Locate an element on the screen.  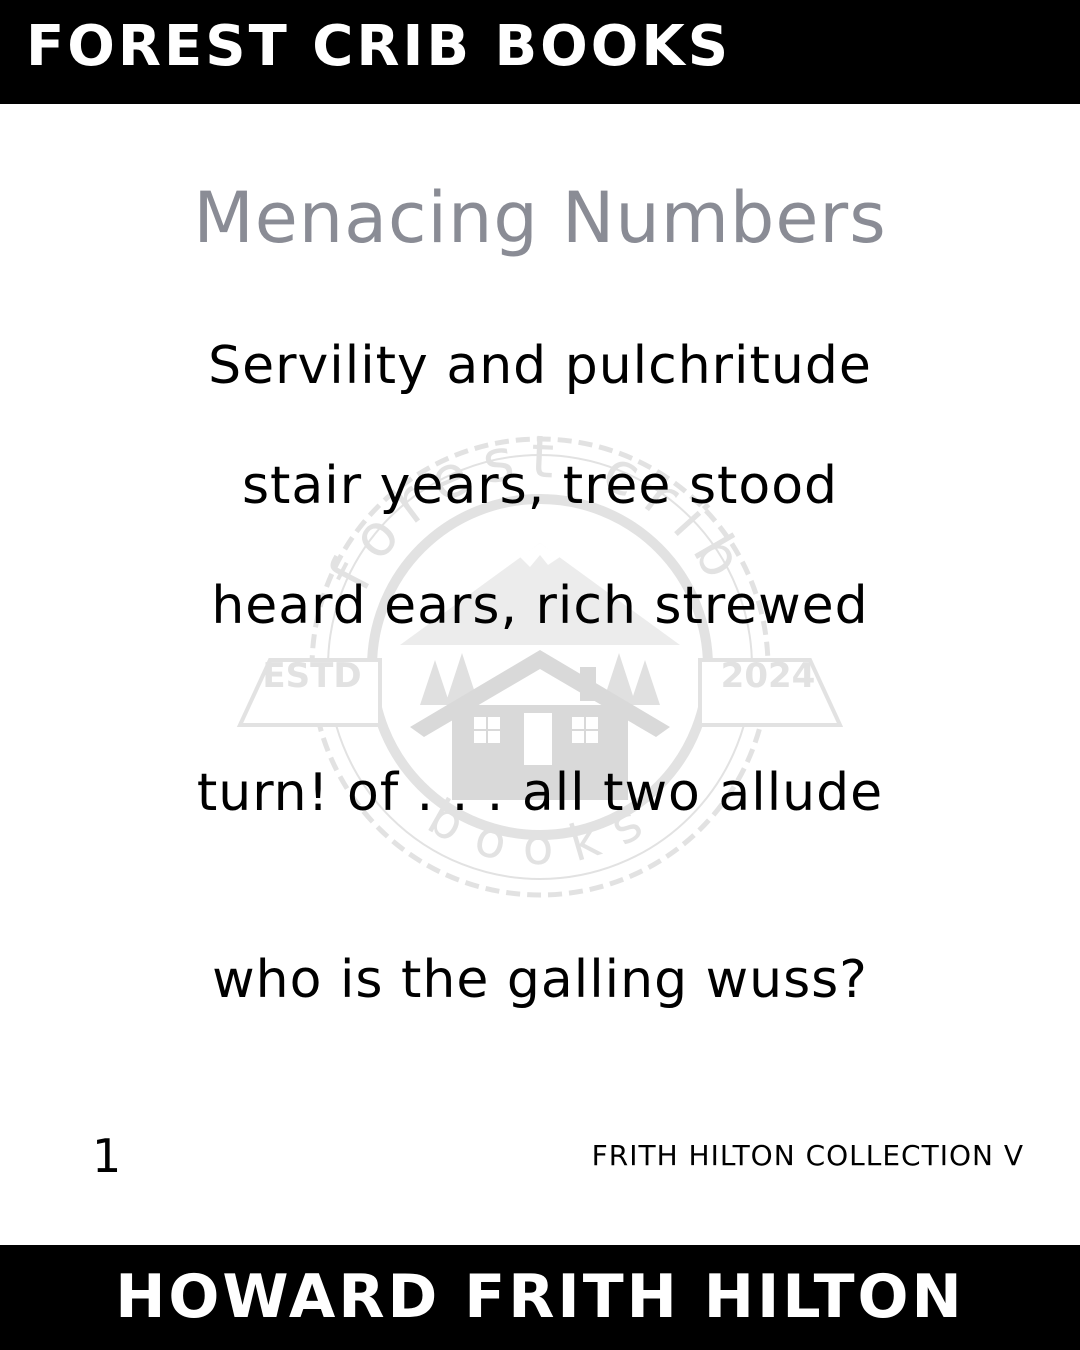
watermark-left-text: ESTD is located at coordinates (311, 676).